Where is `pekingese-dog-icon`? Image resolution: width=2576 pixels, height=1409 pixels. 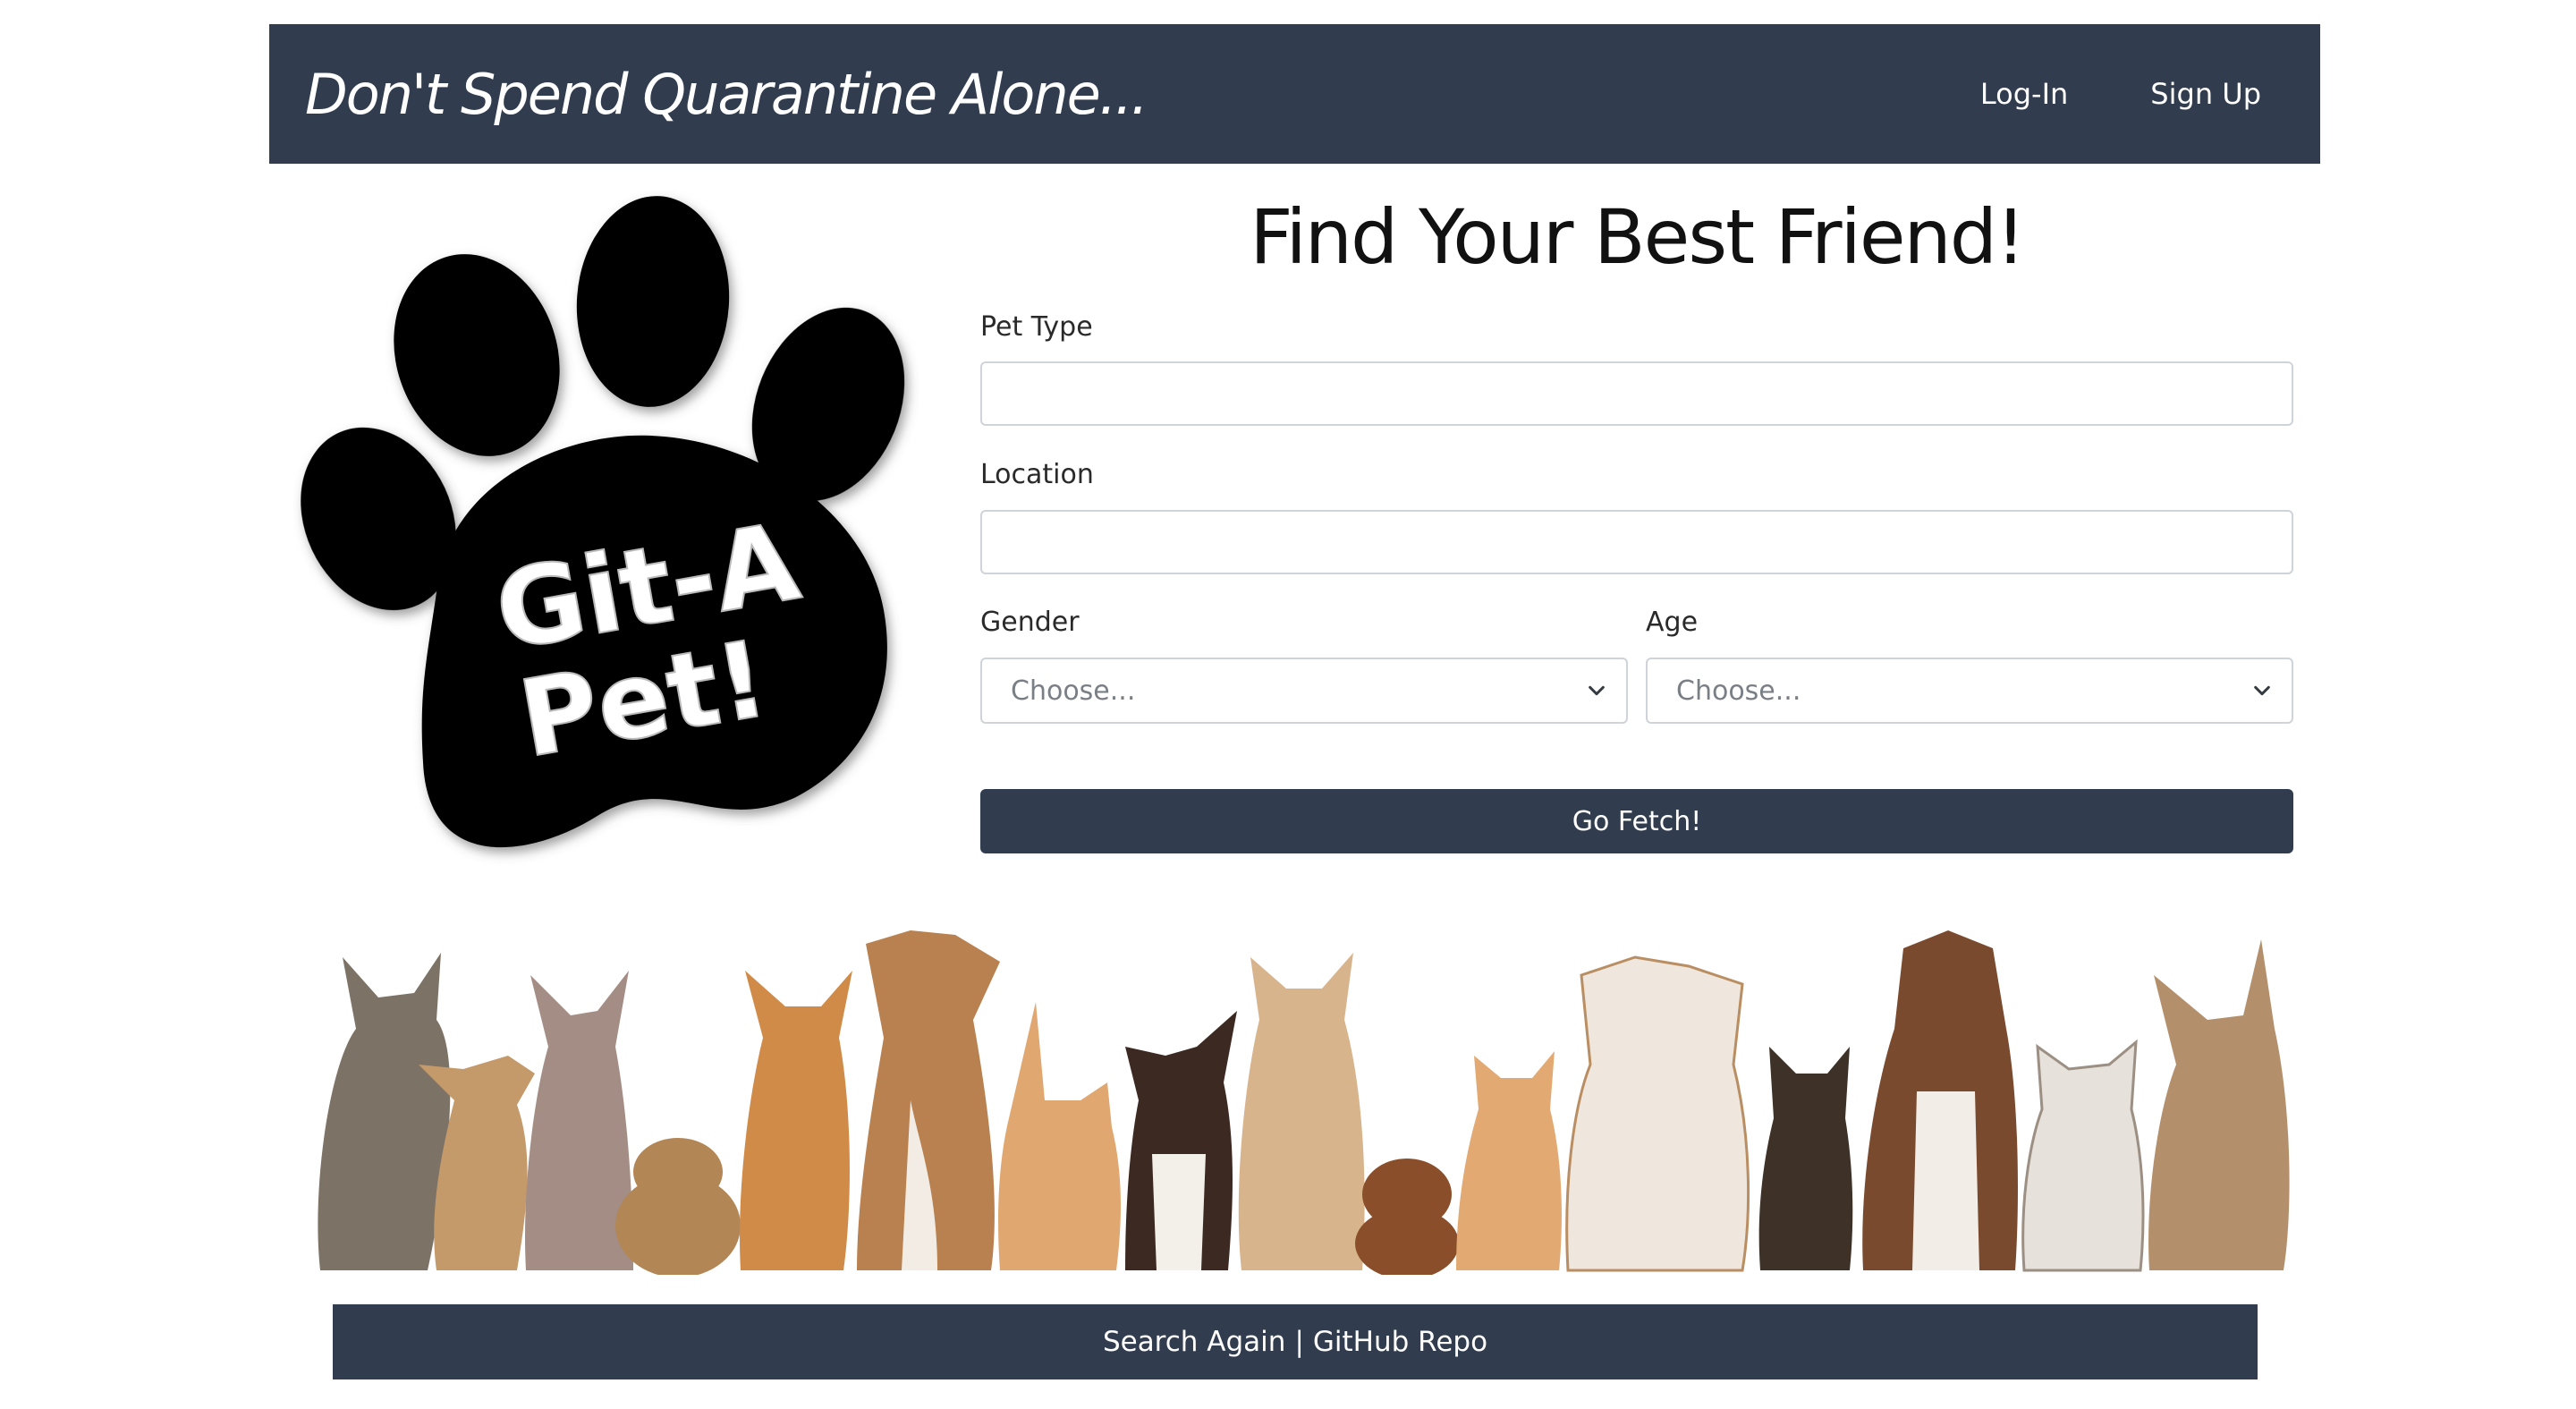
pekingese-dog-icon is located at coordinates (678, 1207).